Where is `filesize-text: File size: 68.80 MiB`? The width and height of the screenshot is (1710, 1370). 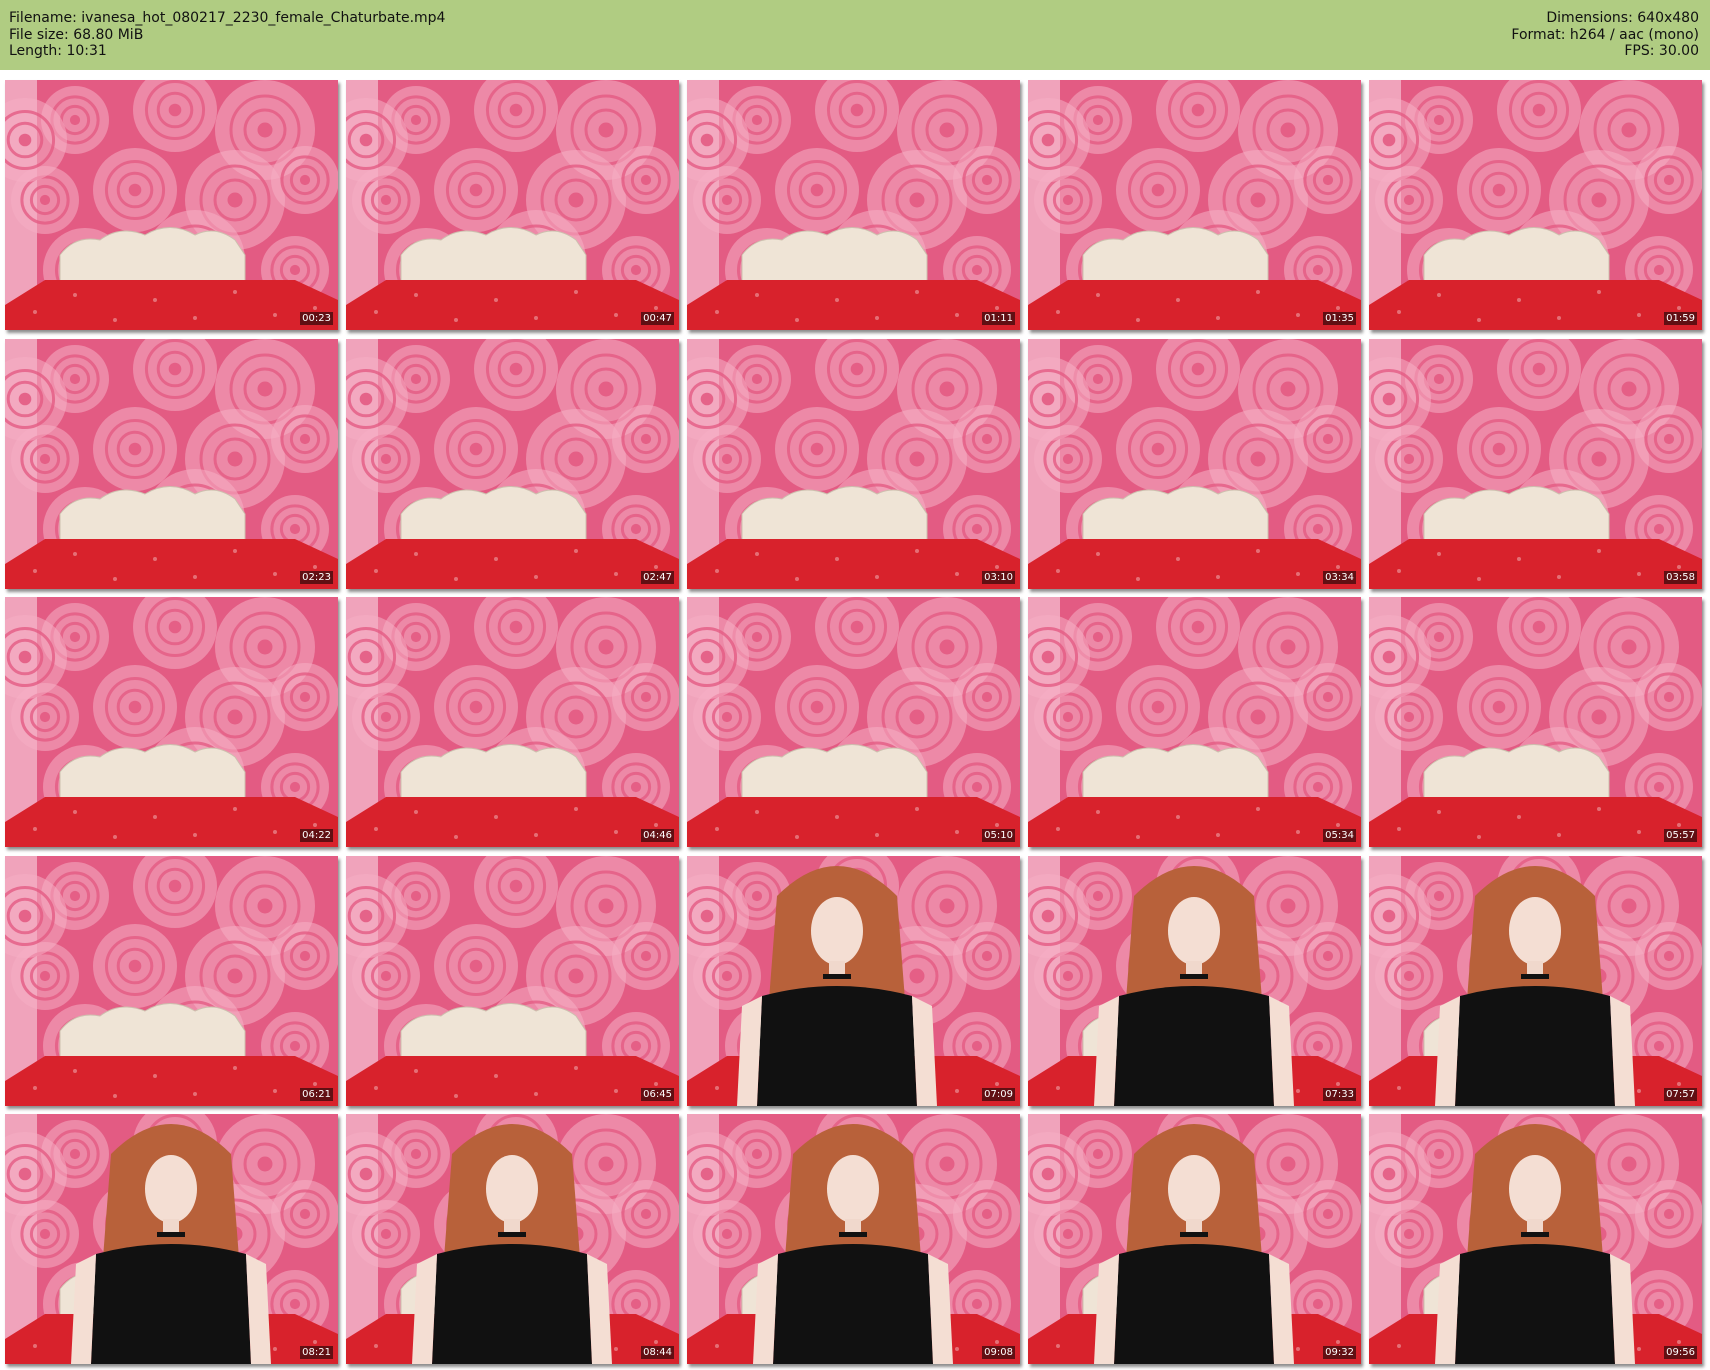 filesize-text: File size: 68.80 MiB is located at coordinates (76, 34).